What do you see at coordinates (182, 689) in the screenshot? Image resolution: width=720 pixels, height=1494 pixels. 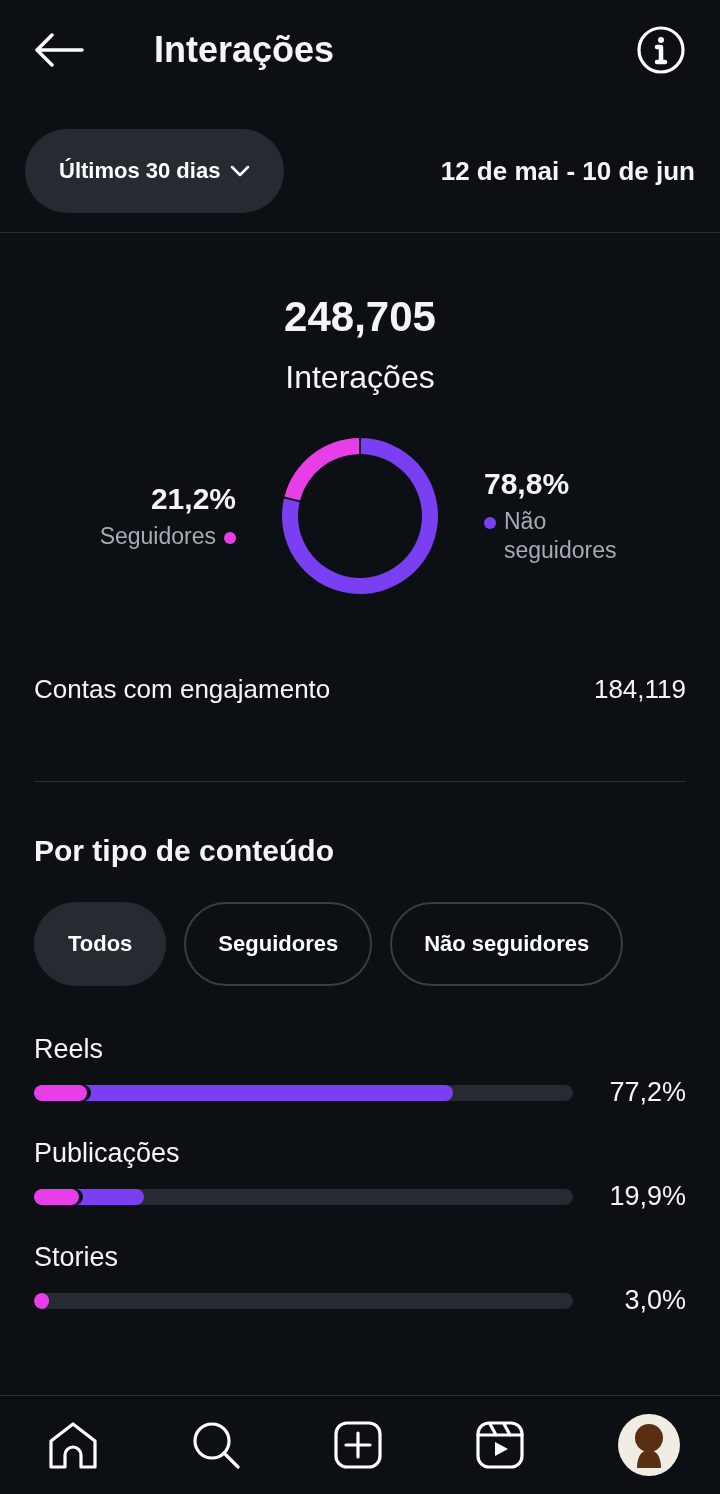 I see `engaged-label: Contas com engajamento` at bounding box center [182, 689].